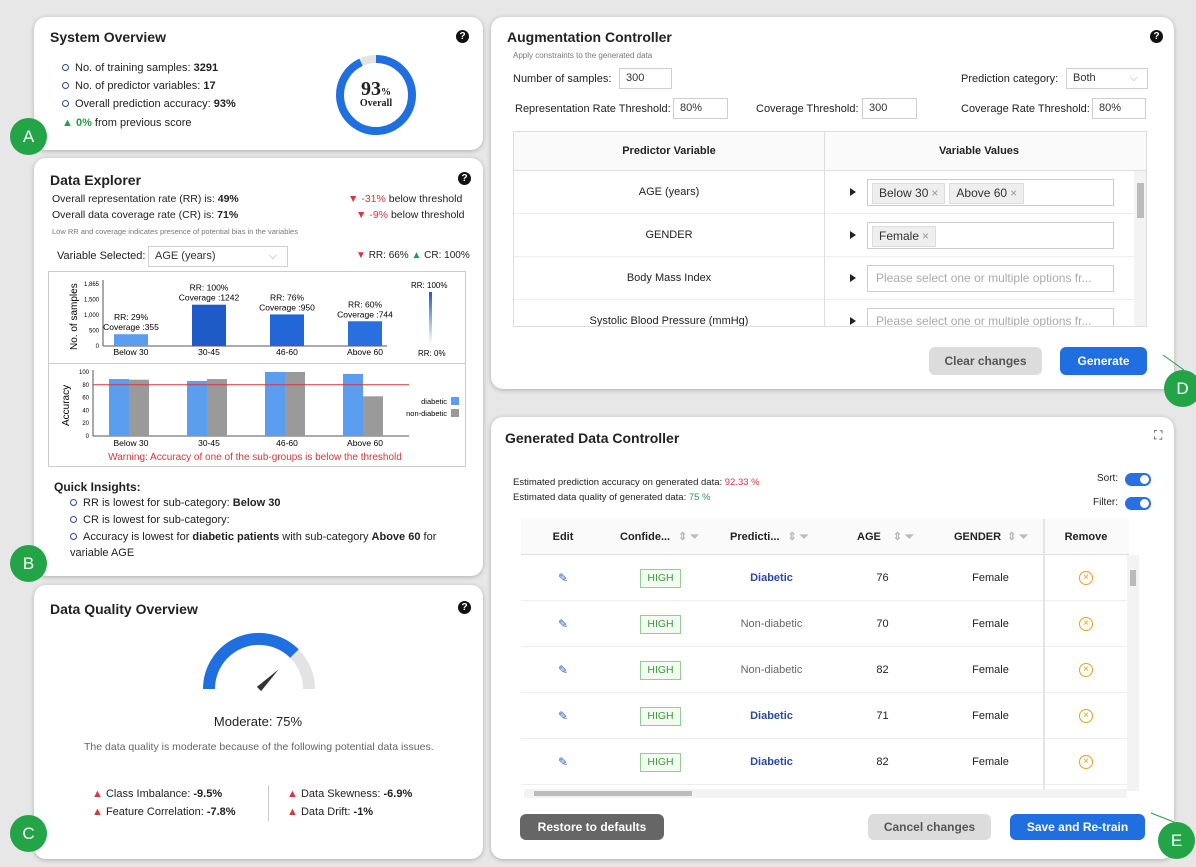 The width and height of the screenshot is (1196, 867). I want to click on marker-c: C, so click(28, 833).